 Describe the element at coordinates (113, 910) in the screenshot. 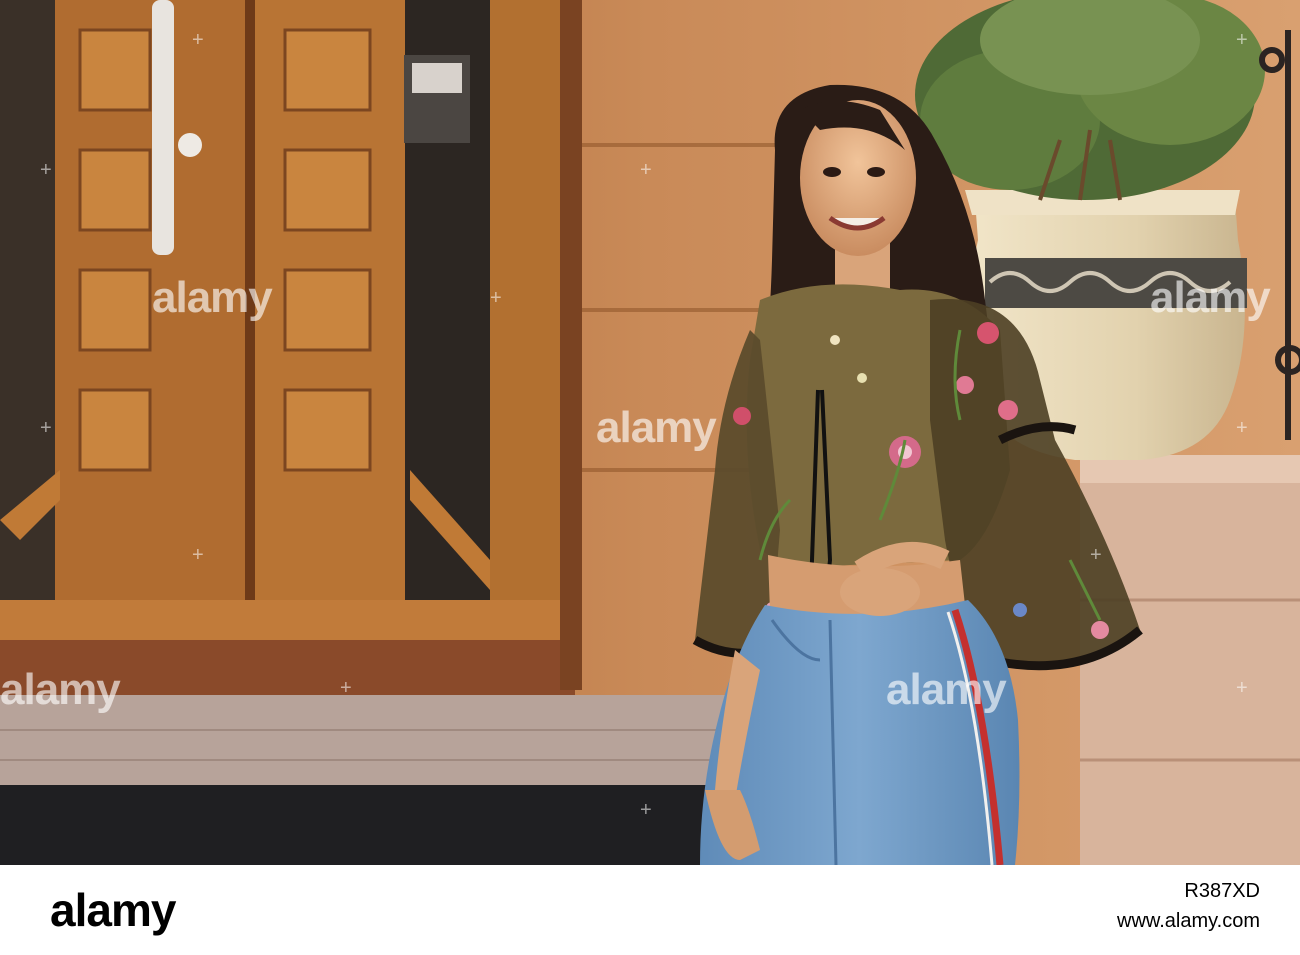

I see `alamy-logo: alamy` at that location.